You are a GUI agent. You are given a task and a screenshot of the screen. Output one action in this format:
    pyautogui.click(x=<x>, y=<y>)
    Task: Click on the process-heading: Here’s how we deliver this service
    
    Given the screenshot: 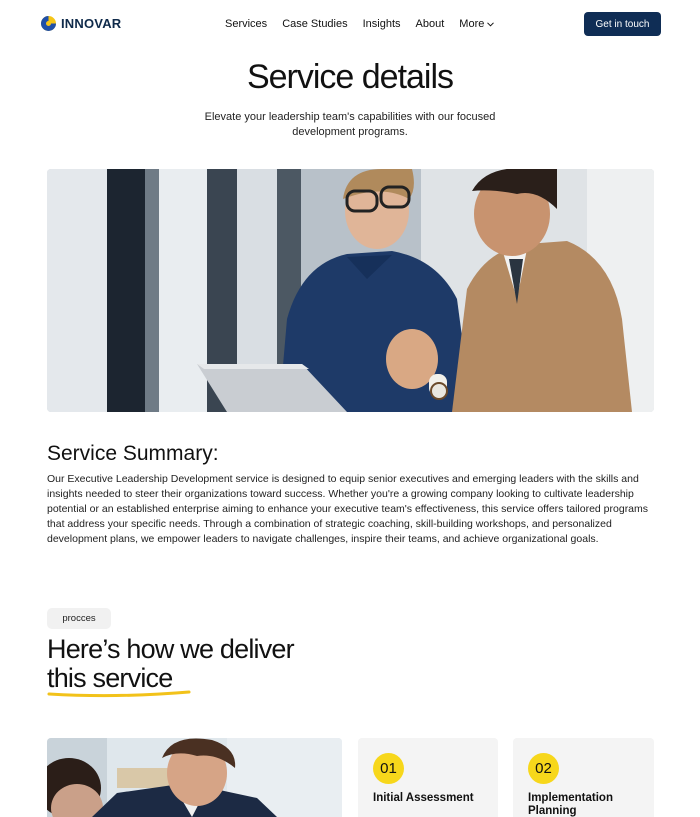 What is the action you would take?
    pyautogui.click(x=171, y=663)
    